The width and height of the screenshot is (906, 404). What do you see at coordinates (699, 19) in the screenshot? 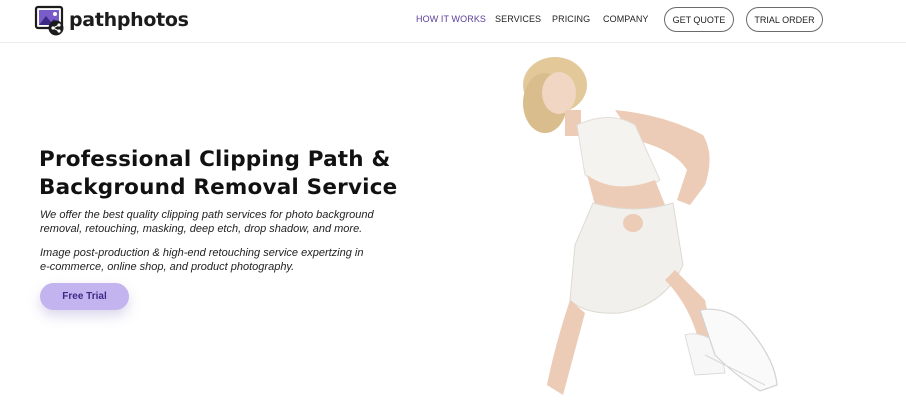
I see `get-quote-button: GET QUOTE` at bounding box center [699, 19].